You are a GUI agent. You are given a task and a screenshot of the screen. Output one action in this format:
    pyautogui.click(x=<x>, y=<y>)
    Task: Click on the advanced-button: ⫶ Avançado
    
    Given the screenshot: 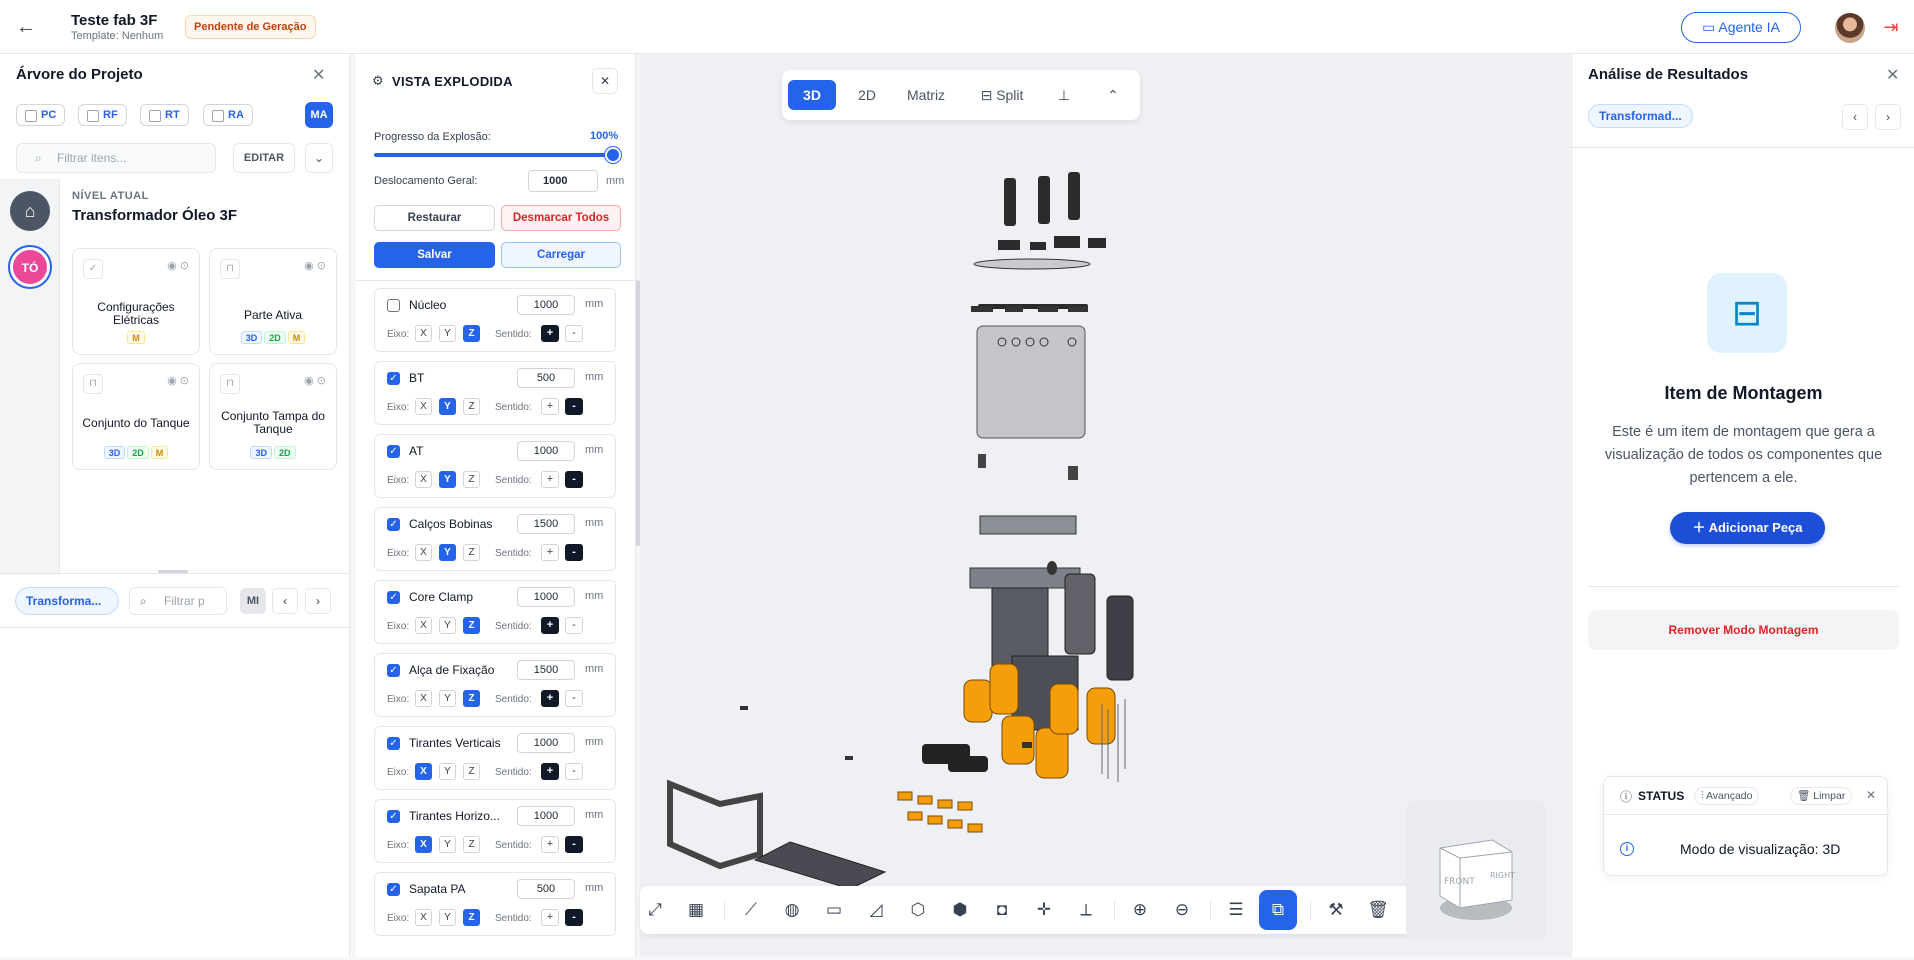 What is the action you would take?
    pyautogui.click(x=1727, y=796)
    